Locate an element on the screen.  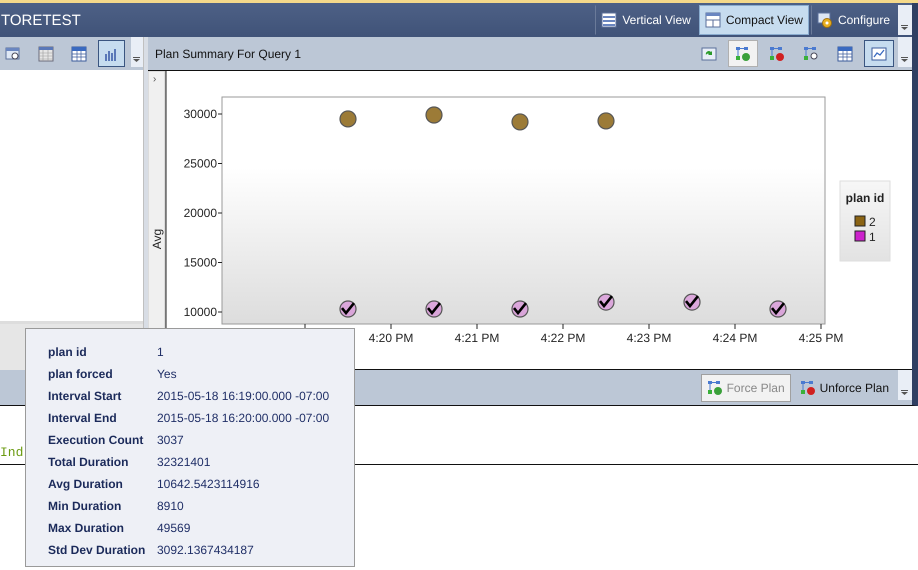
plan-magnifier-icon is located at coordinates (811, 54).